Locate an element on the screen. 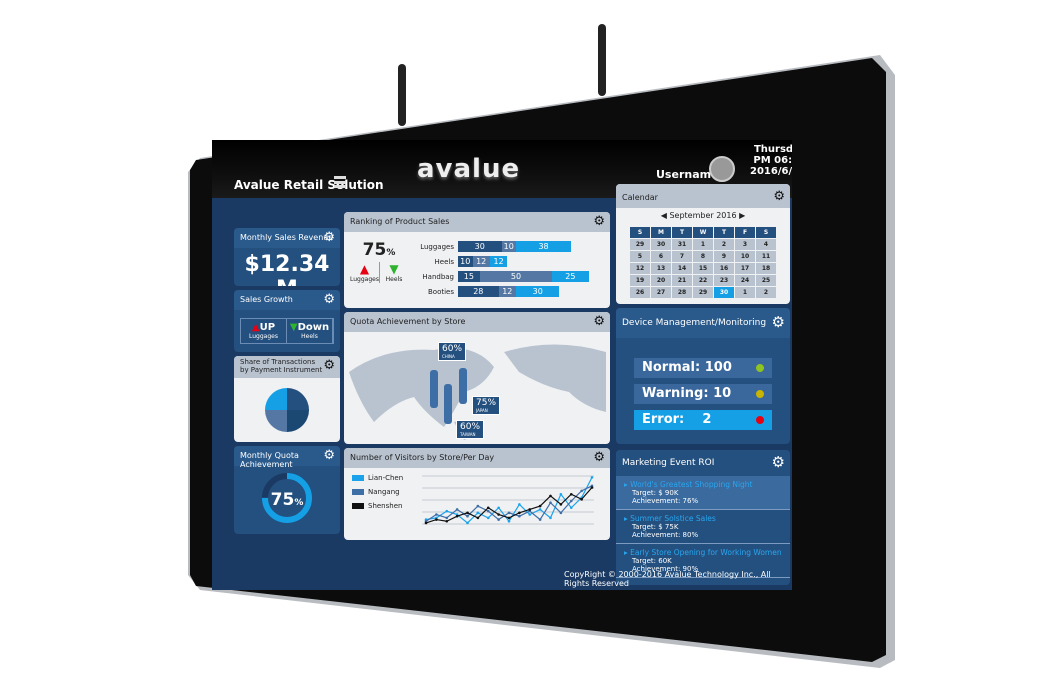 The height and width of the screenshot is (700, 1050). widget-title: Monthly Quota Achievement ⚙ is located at coordinates (287, 457).